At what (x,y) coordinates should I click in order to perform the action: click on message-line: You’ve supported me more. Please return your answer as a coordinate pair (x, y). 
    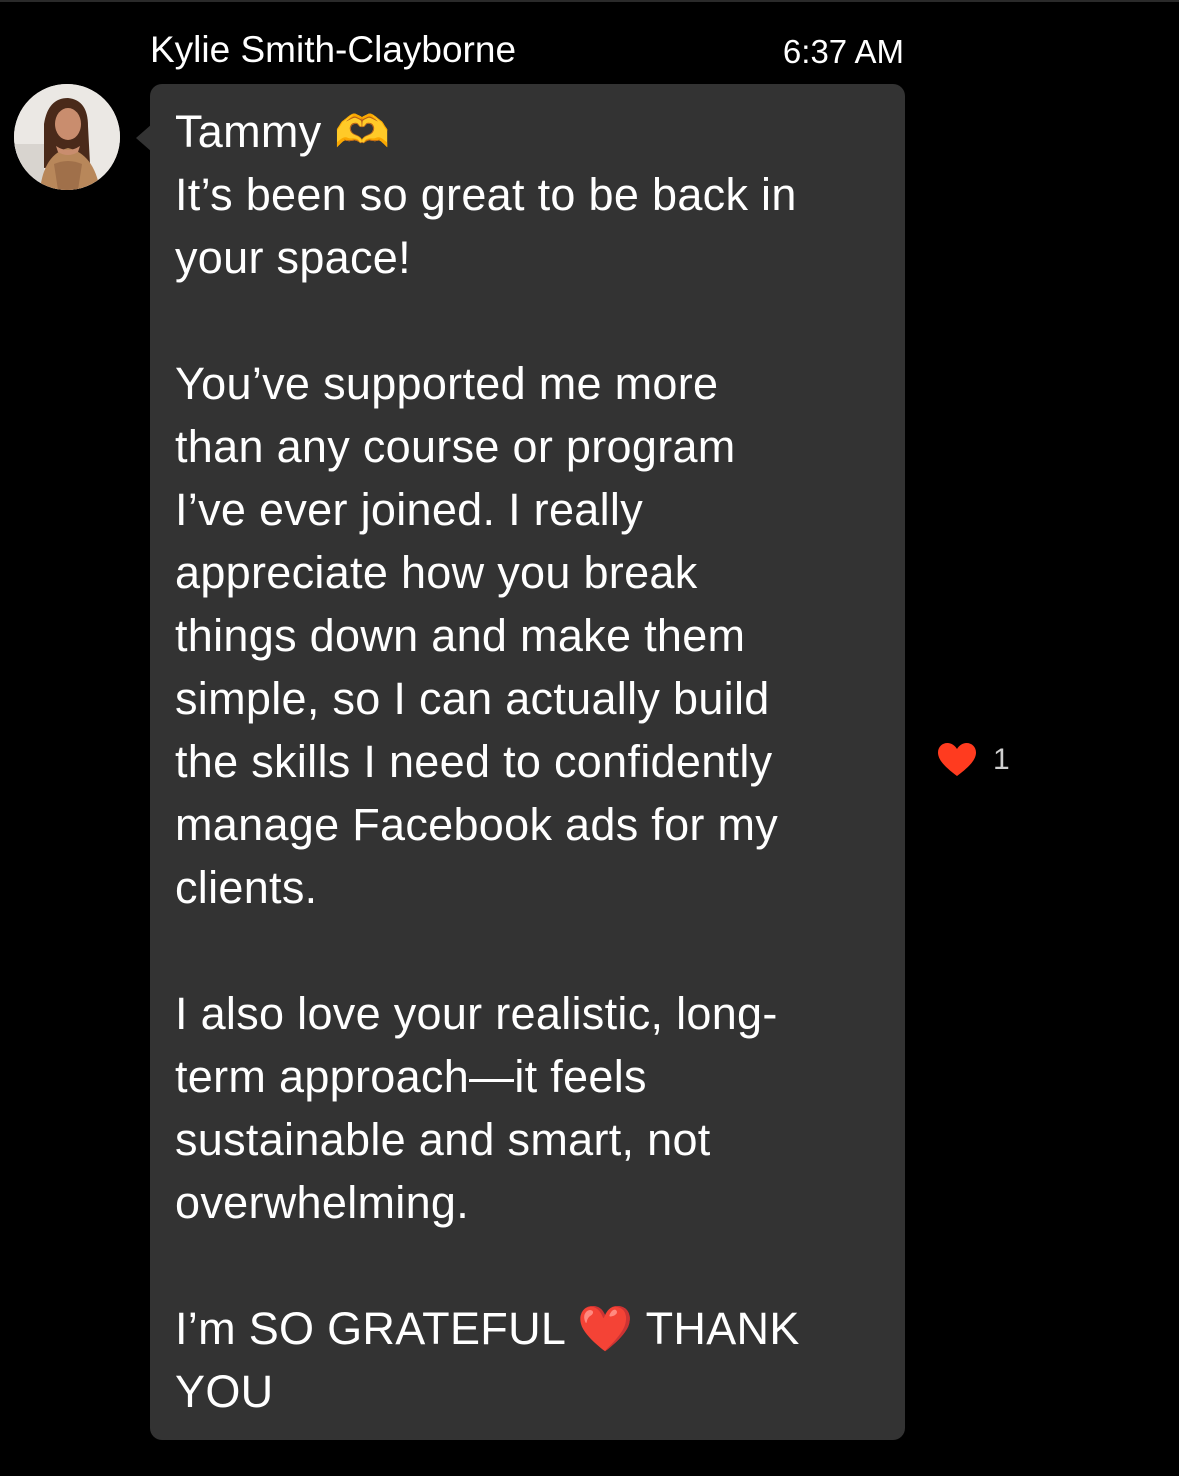
    Looking at the image, I should click on (447, 383).